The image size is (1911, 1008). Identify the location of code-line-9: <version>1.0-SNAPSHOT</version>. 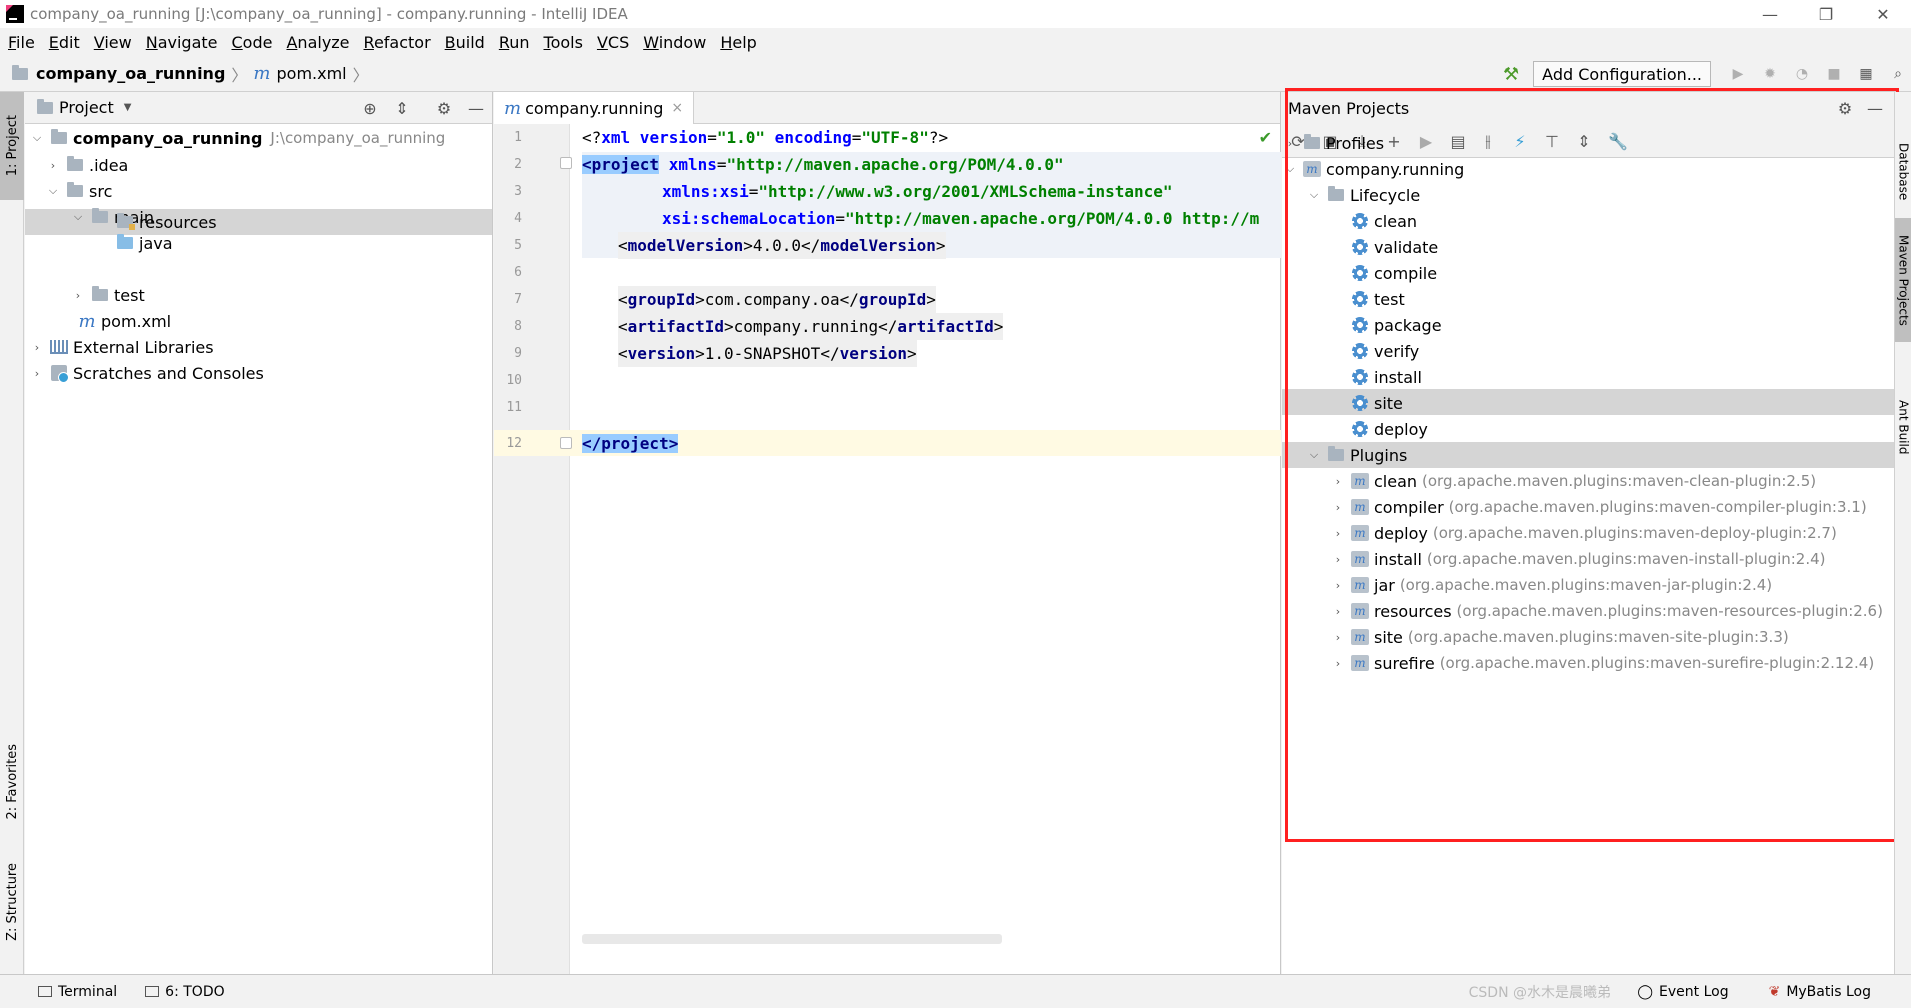
(767, 353).